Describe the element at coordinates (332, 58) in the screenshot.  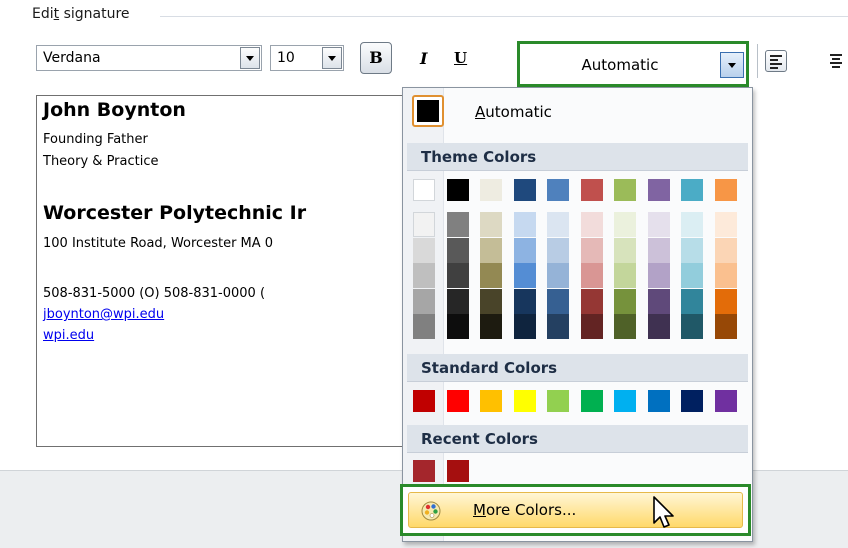
I see `size-dropdown-arrow-icon` at that location.